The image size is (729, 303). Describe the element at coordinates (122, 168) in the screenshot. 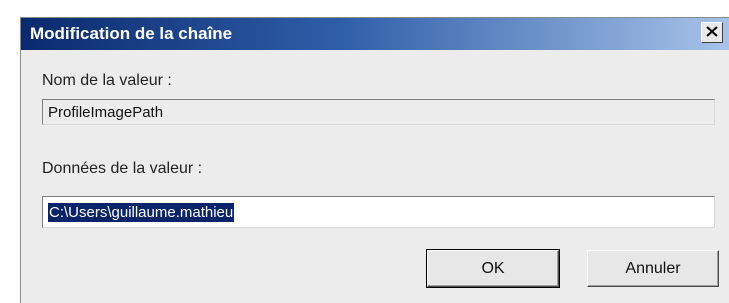

I see `value-data-label: Données de la valeur :` at that location.